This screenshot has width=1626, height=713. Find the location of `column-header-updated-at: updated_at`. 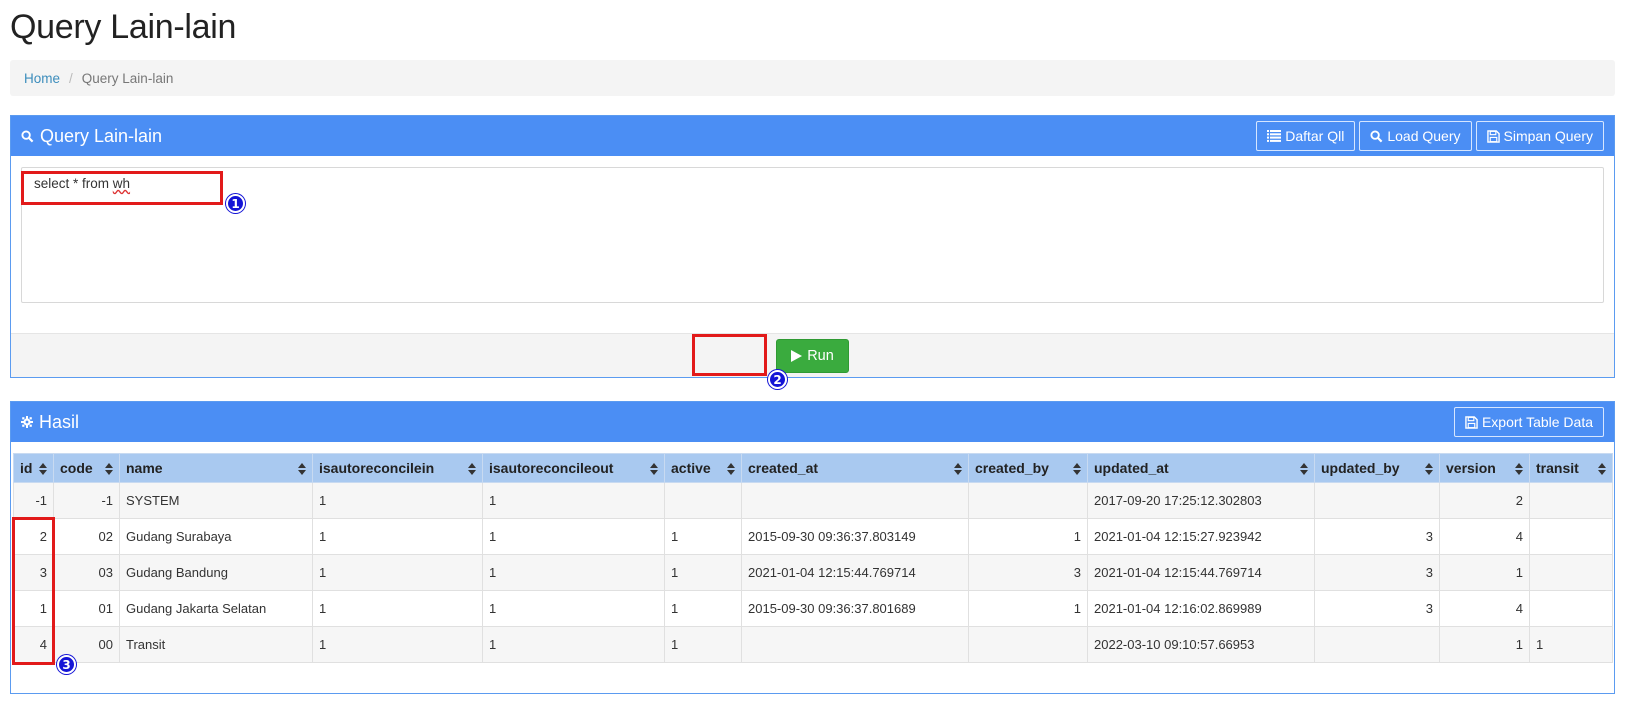

column-header-updated-at: updated_at is located at coordinates (1201, 468).